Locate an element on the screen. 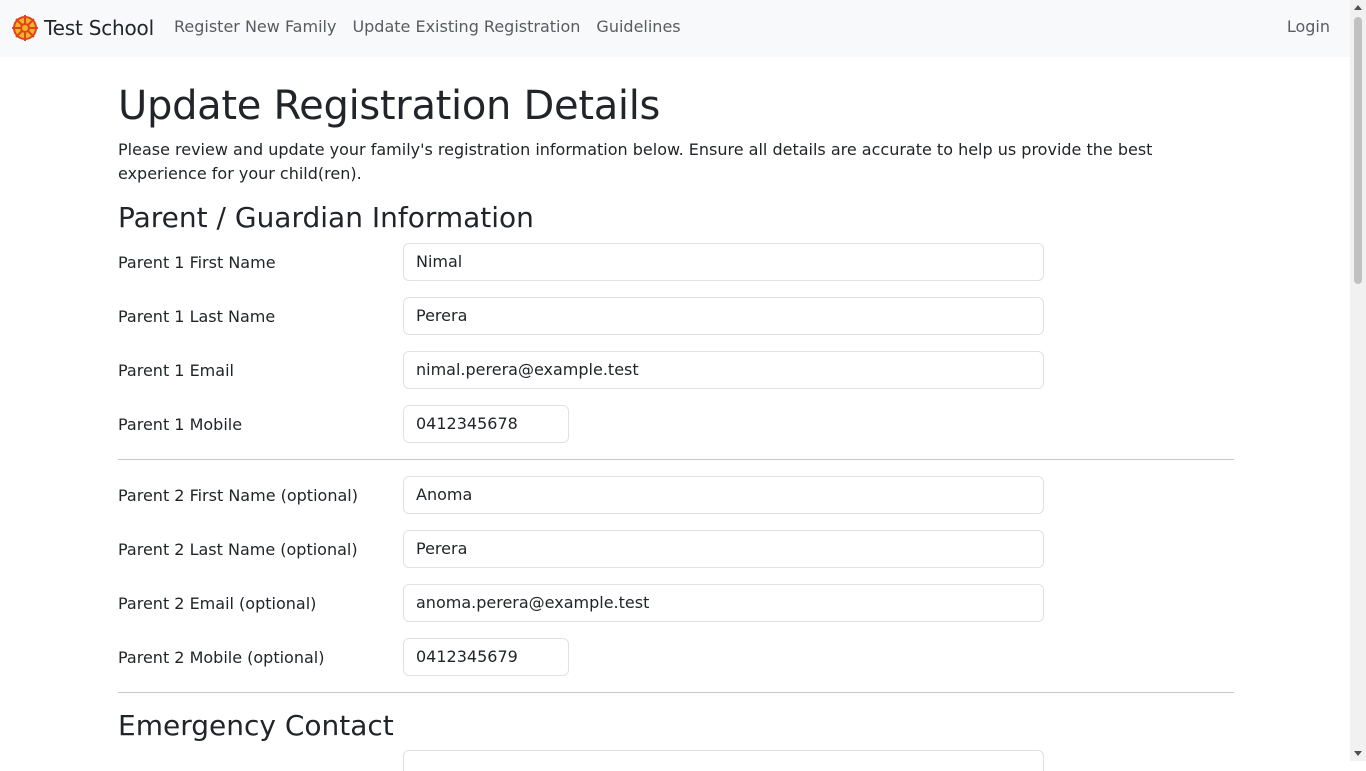 The image size is (1366, 771). nav-guidelines: Guidelines is located at coordinates (638, 26).